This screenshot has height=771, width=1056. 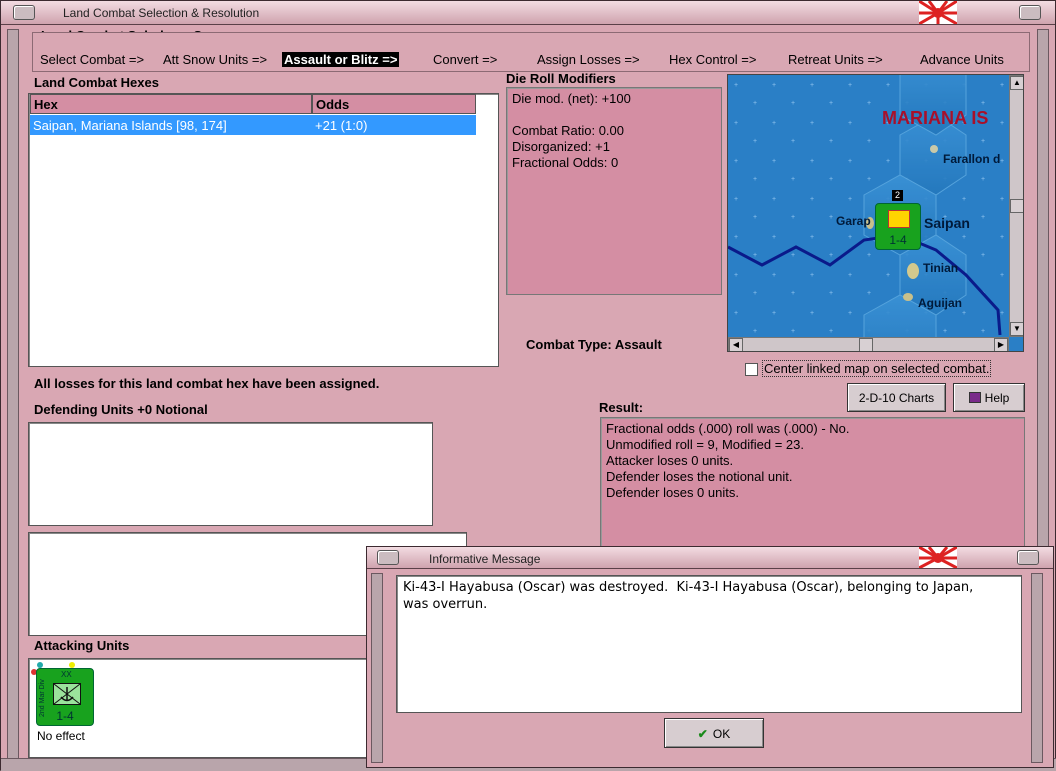 What do you see at coordinates (121, 409) in the screenshot?
I see `defending-heading: Defending Units +0 Notional` at bounding box center [121, 409].